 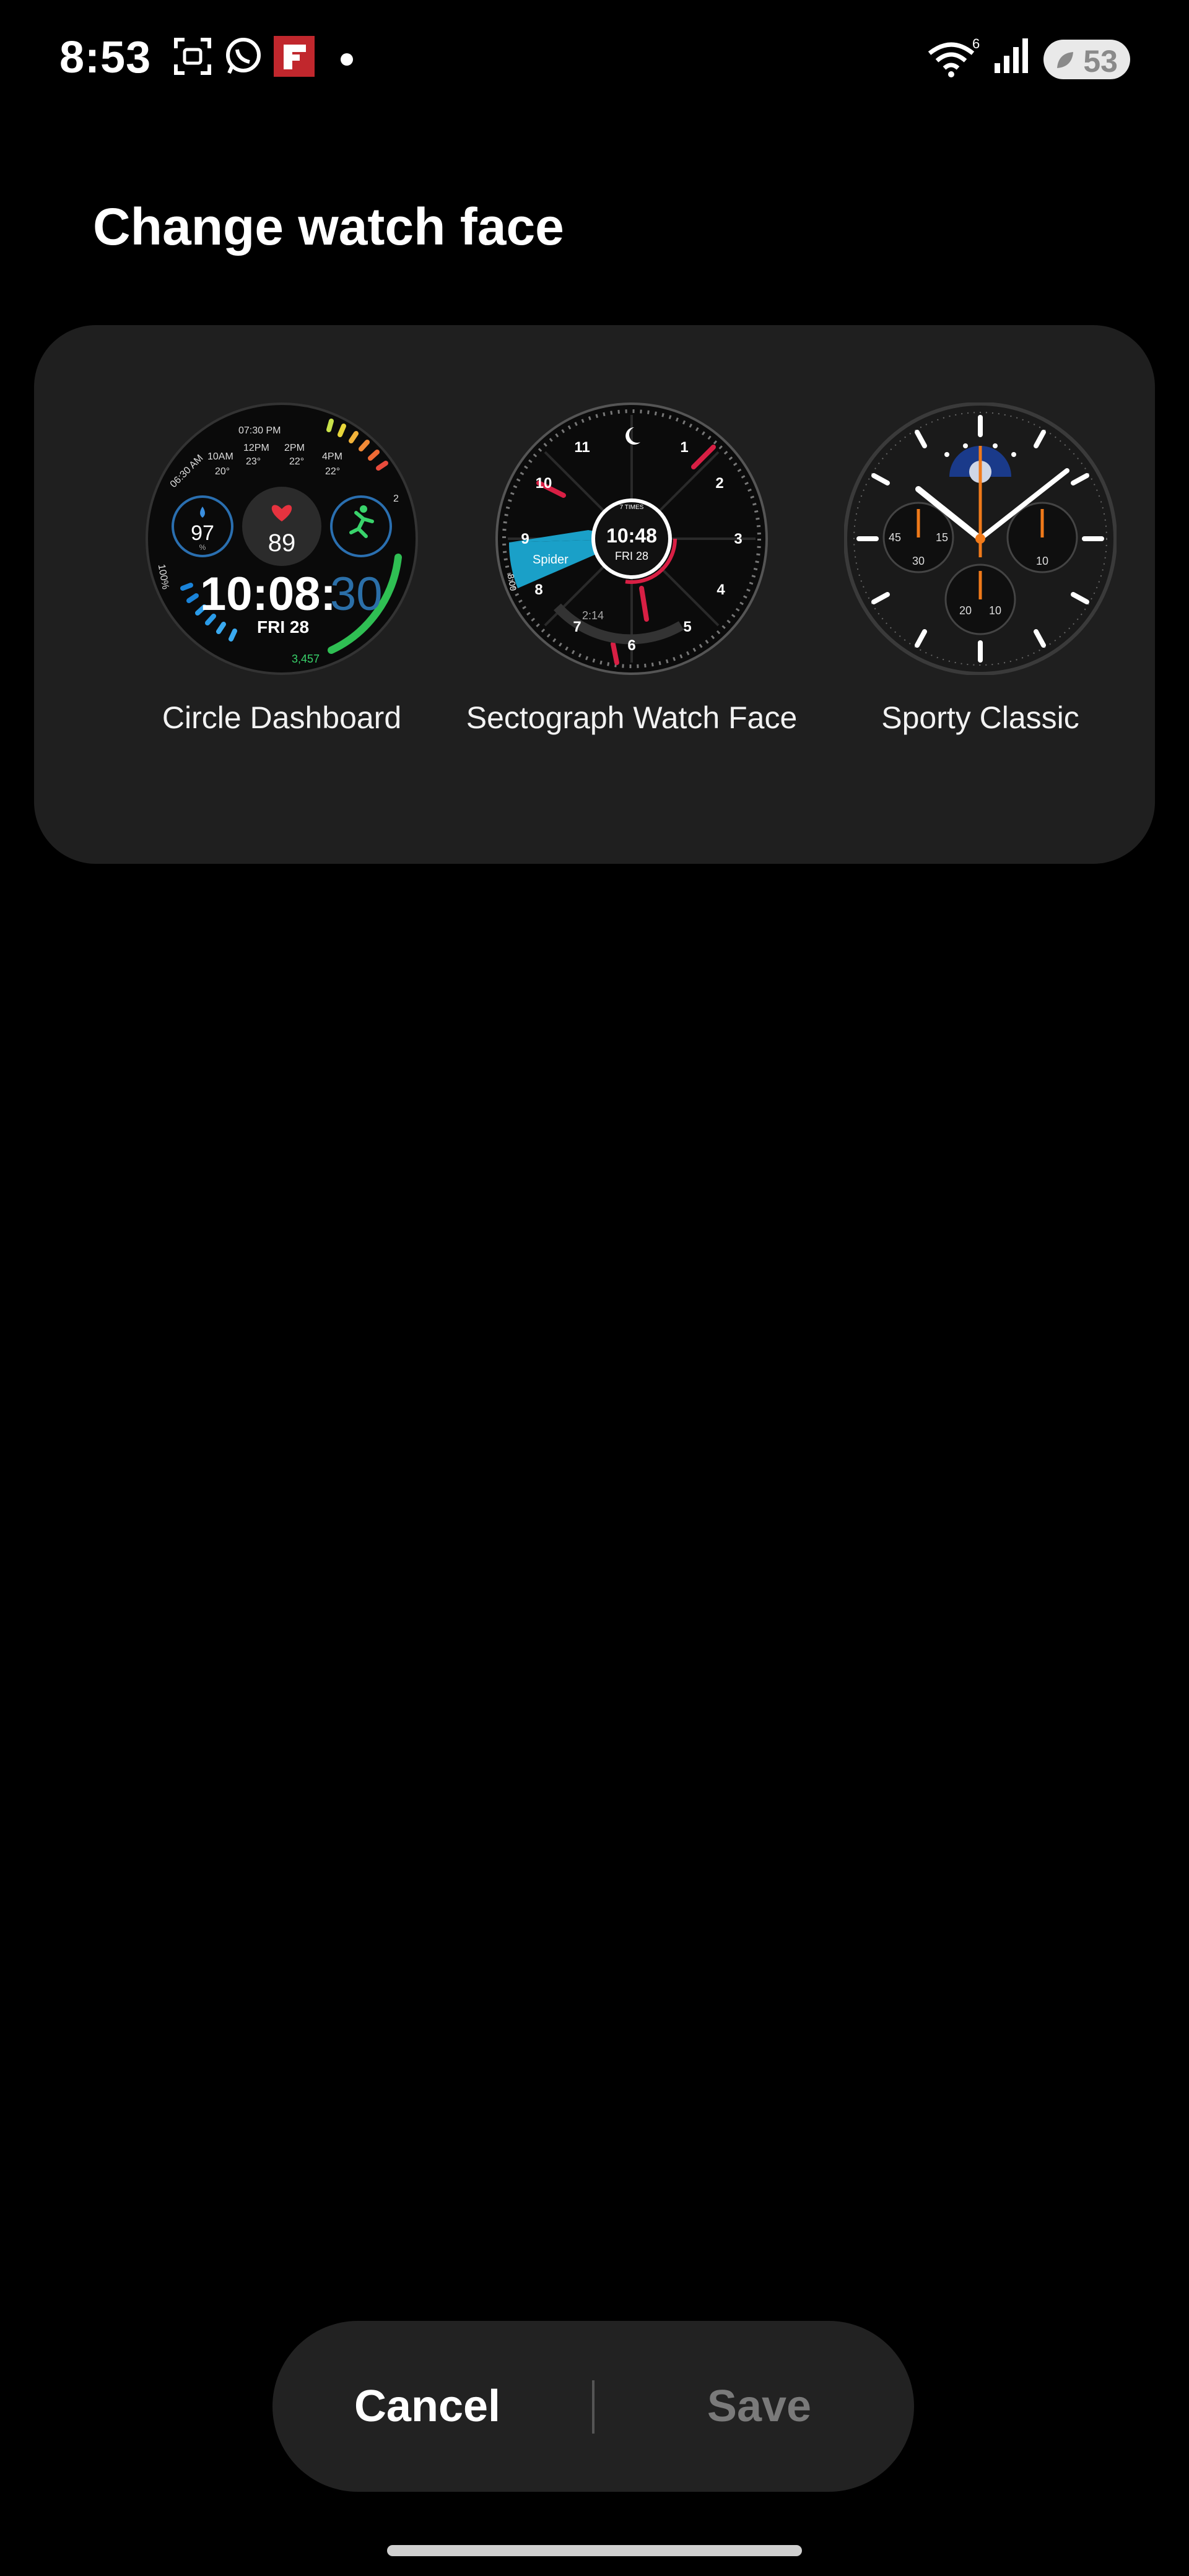 What do you see at coordinates (356, 594) in the screenshot?
I see `clock-seconds: 30` at bounding box center [356, 594].